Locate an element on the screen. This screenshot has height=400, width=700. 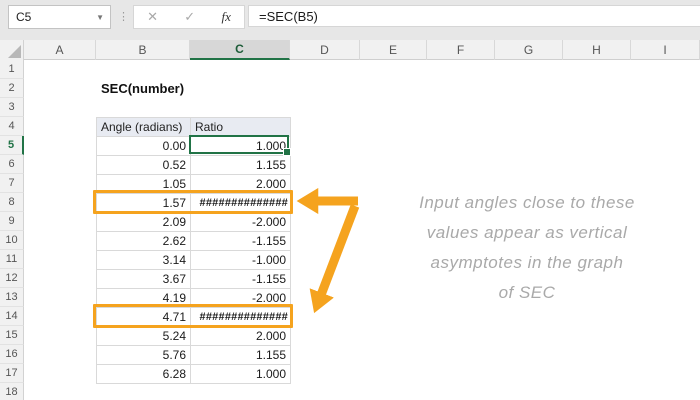
column-headers: ABCDEFGHI is located at coordinates (350, 50).